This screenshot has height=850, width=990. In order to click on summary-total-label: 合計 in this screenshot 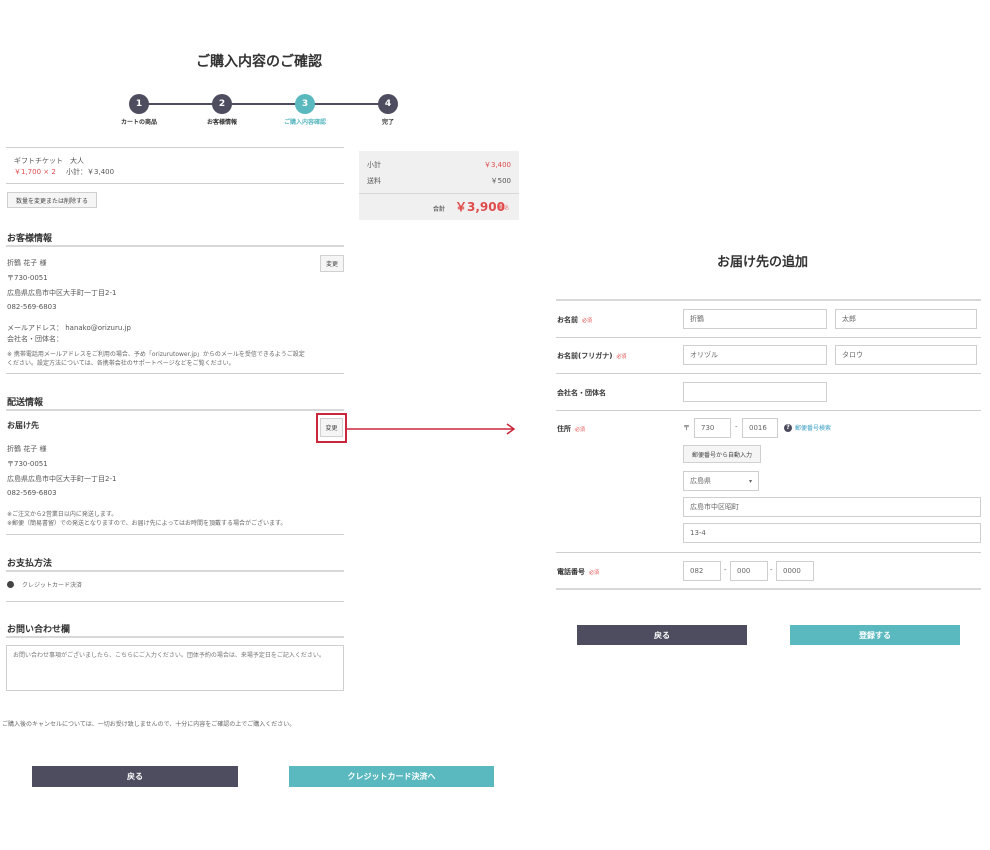, I will do `click(439, 209)`.